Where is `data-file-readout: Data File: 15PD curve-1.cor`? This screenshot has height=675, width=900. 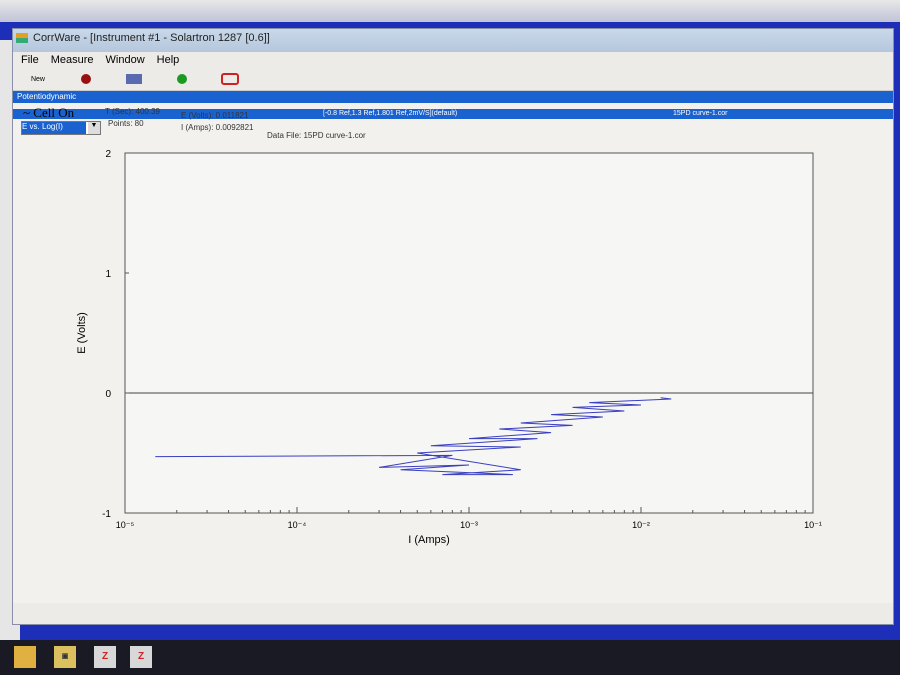 data-file-readout: Data File: 15PD curve-1.cor is located at coordinates (316, 135).